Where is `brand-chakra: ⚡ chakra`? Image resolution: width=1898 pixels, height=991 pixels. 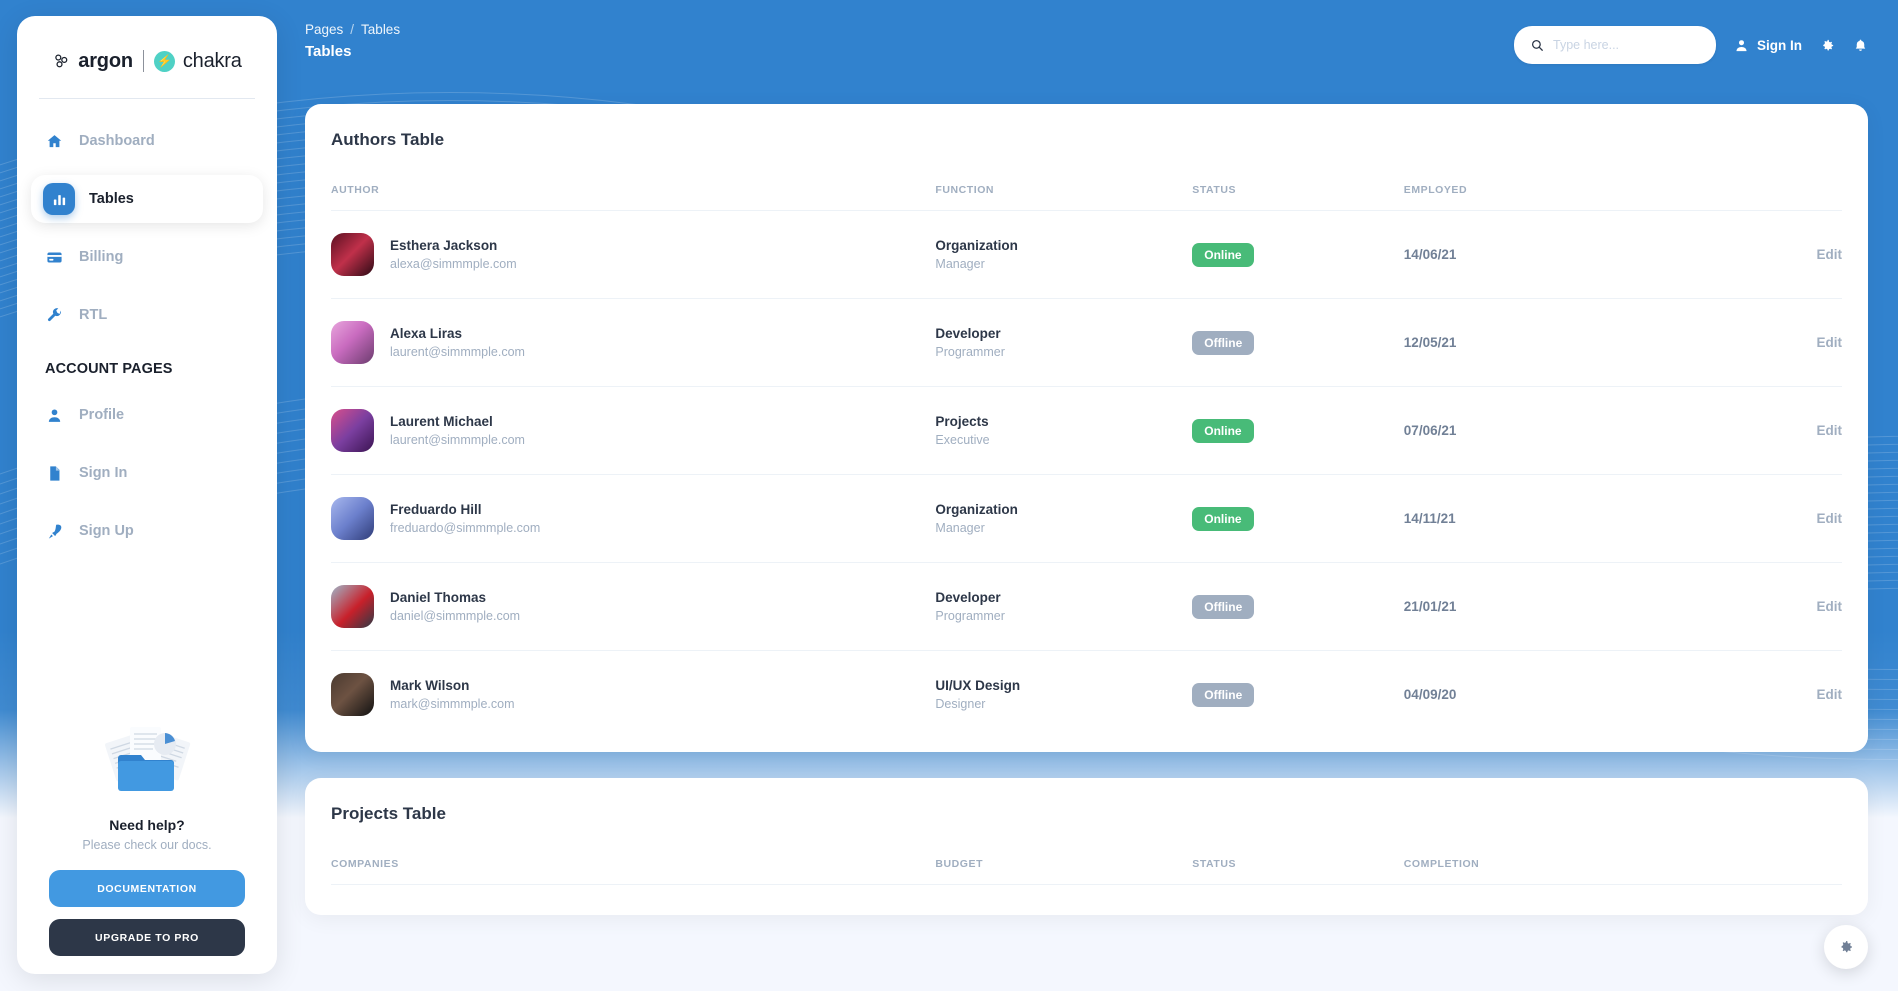 brand-chakra: ⚡ chakra is located at coordinates (197, 61).